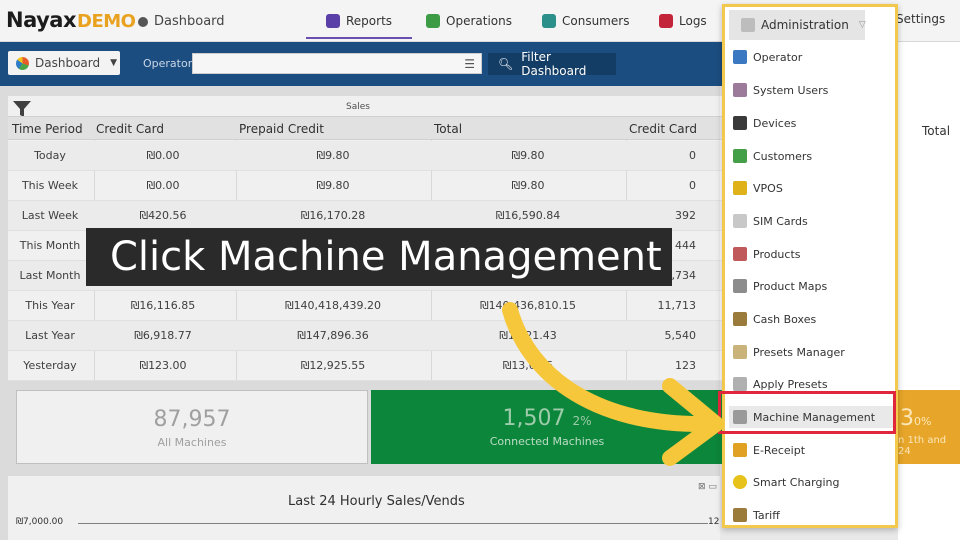  What do you see at coordinates (740, 156) in the screenshot?
I see `customer-icon` at bounding box center [740, 156].